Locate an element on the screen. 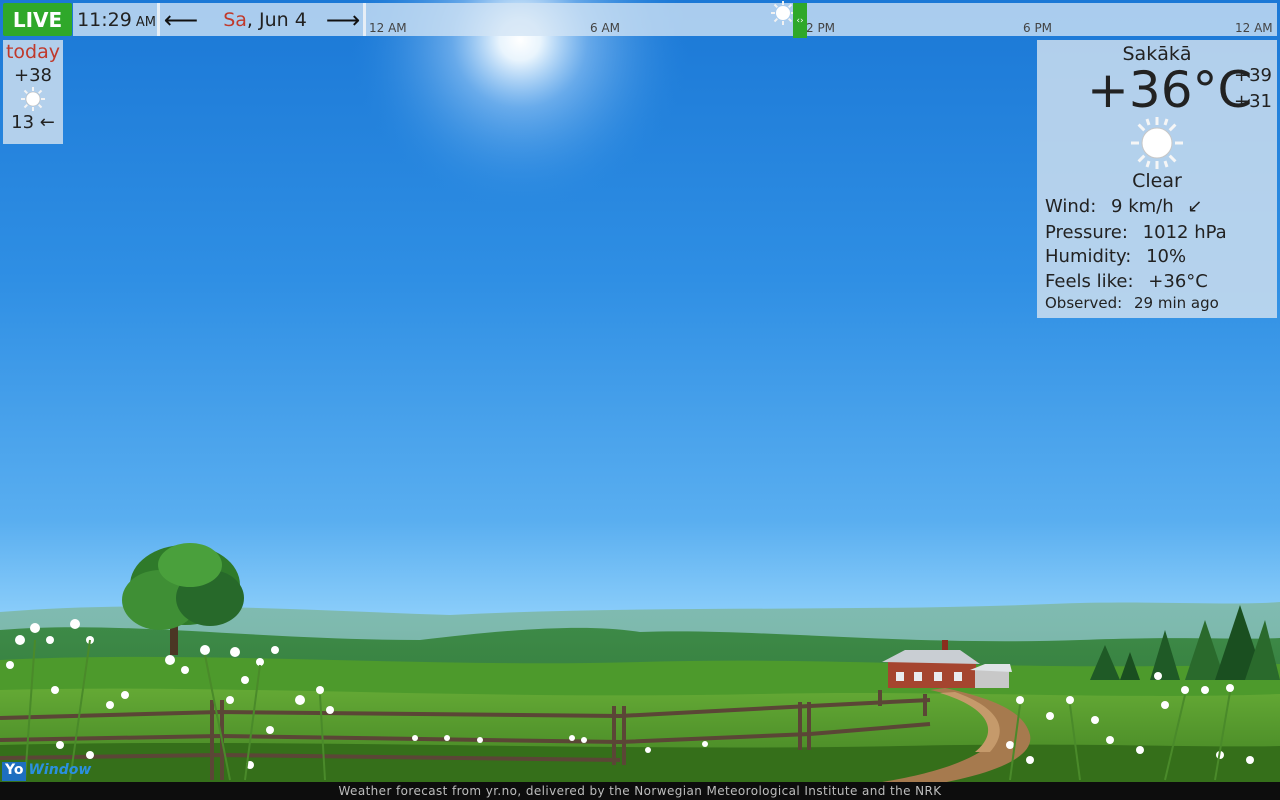 The height and width of the screenshot is (800, 1280). timeline-tick: 6 AM is located at coordinates (605, 28).